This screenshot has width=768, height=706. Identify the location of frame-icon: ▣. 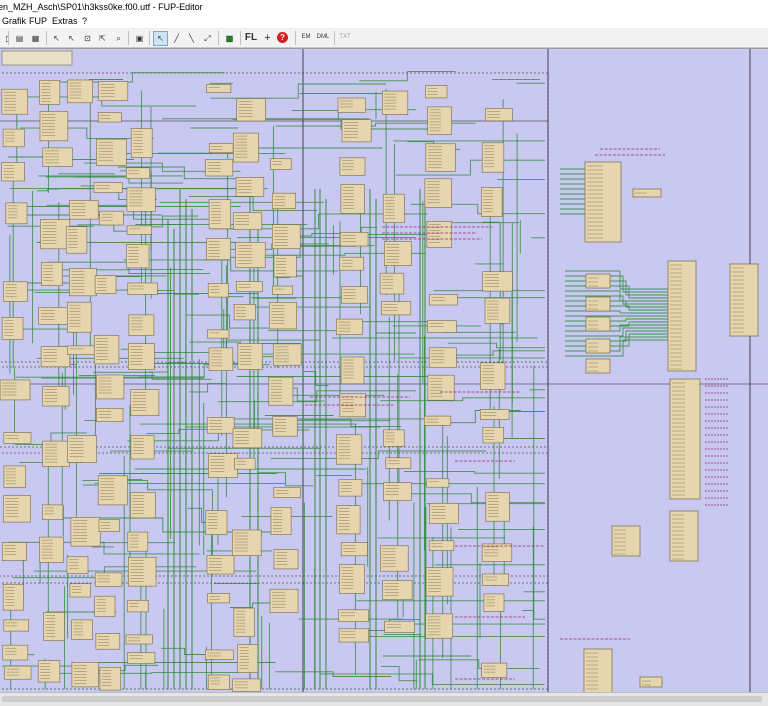
(139, 38).